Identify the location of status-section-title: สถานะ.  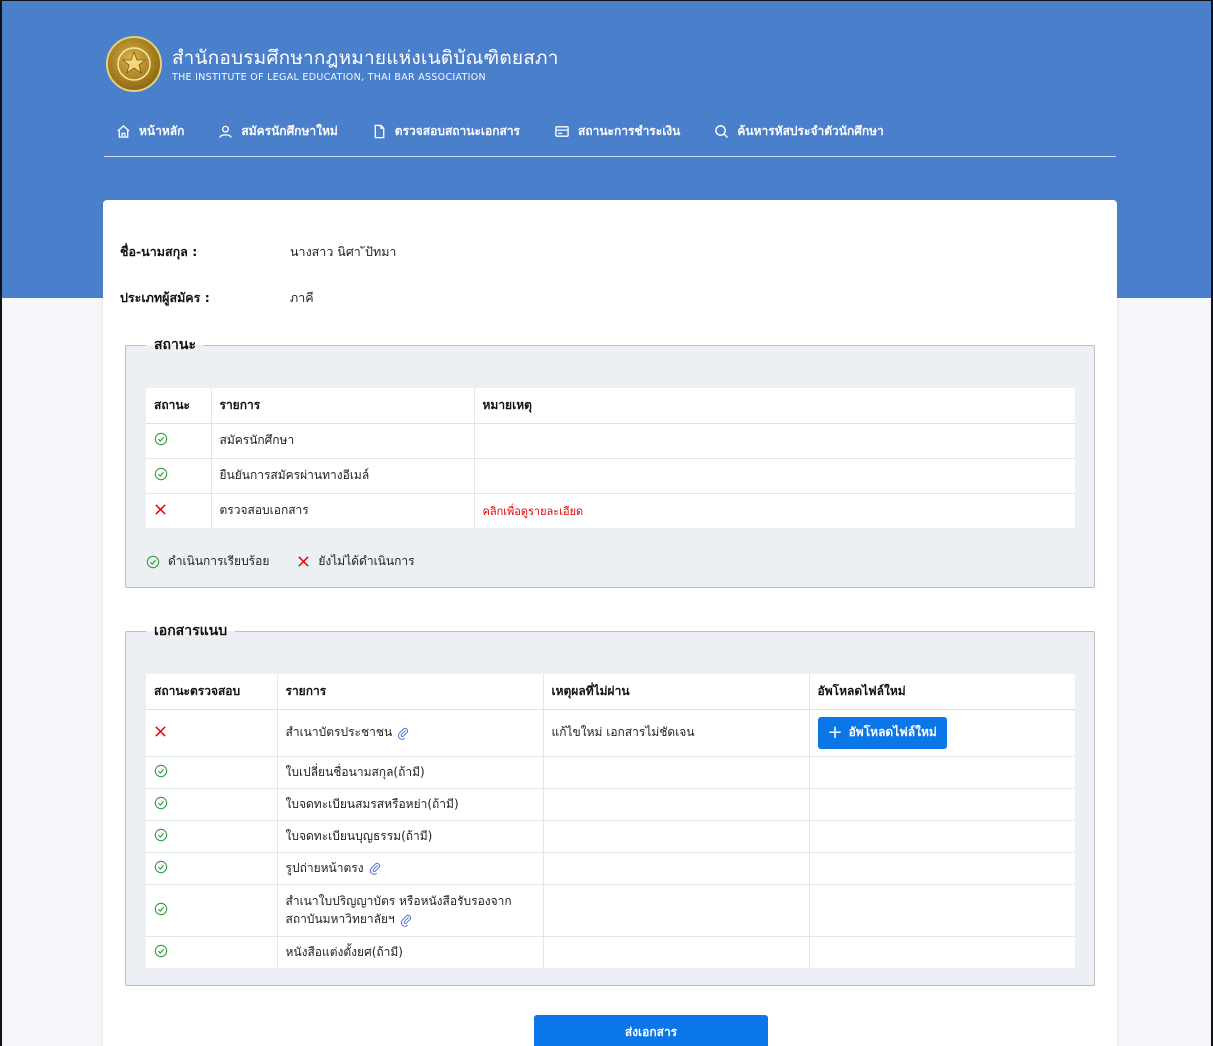
(175, 345).